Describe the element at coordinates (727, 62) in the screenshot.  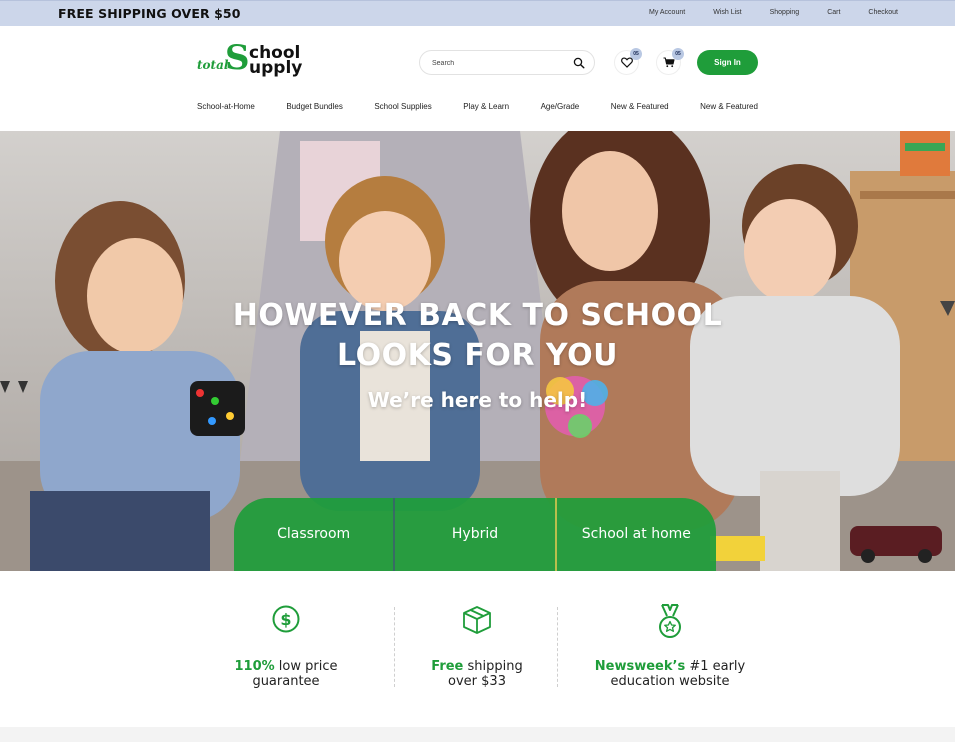
I see `sign-in-button: Sign In` at that location.